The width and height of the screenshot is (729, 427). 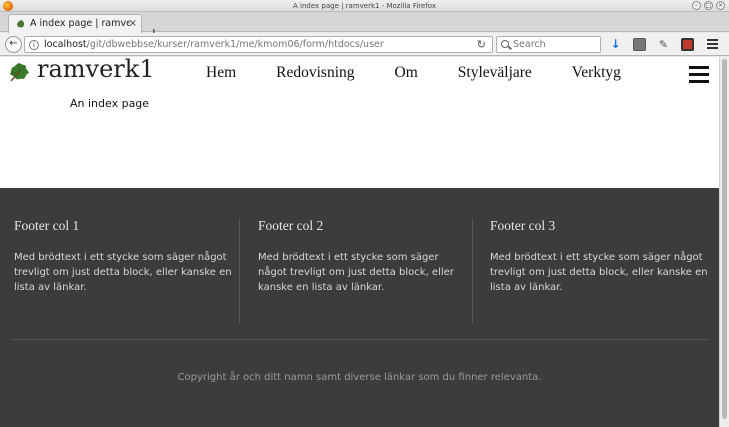 I want to click on tab-strip: A index page | ramverk1 × +, so click(x=364, y=27).